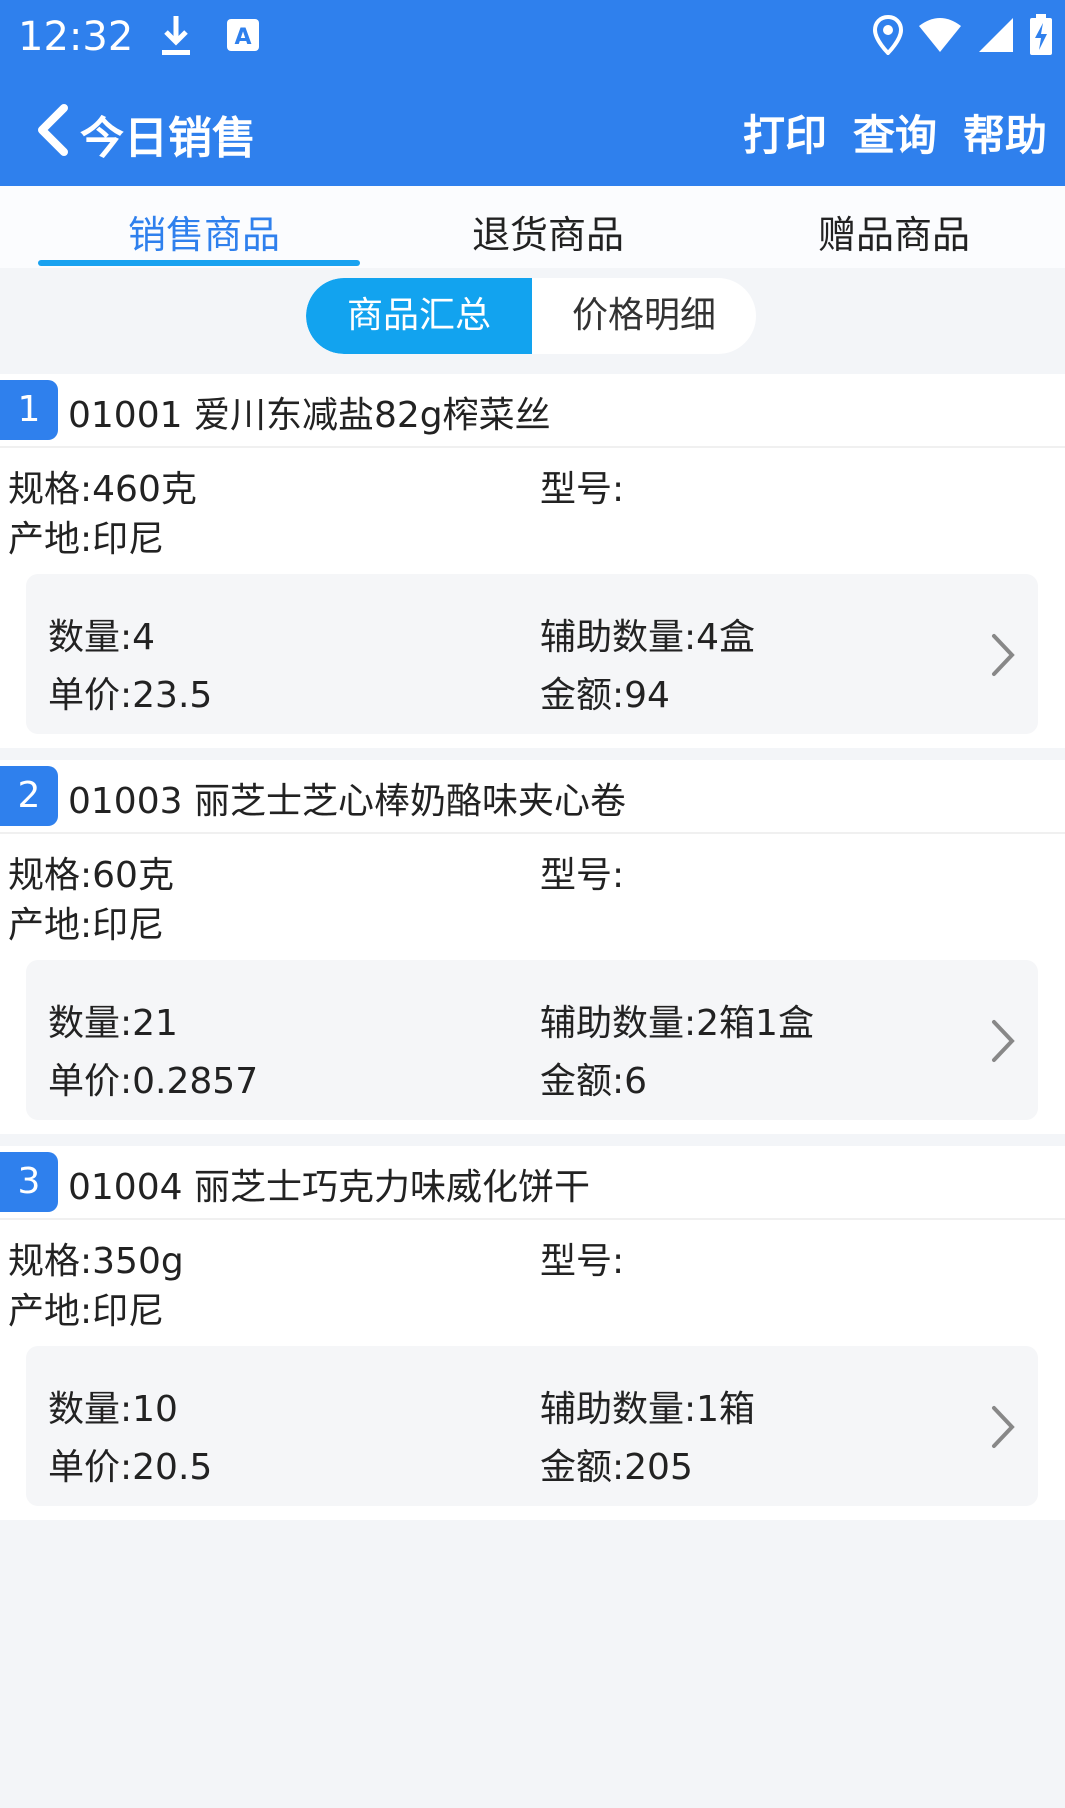 The width and height of the screenshot is (1065, 1808). Describe the element at coordinates (199, 263) in the screenshot. I see `tab-indicator` at that location.